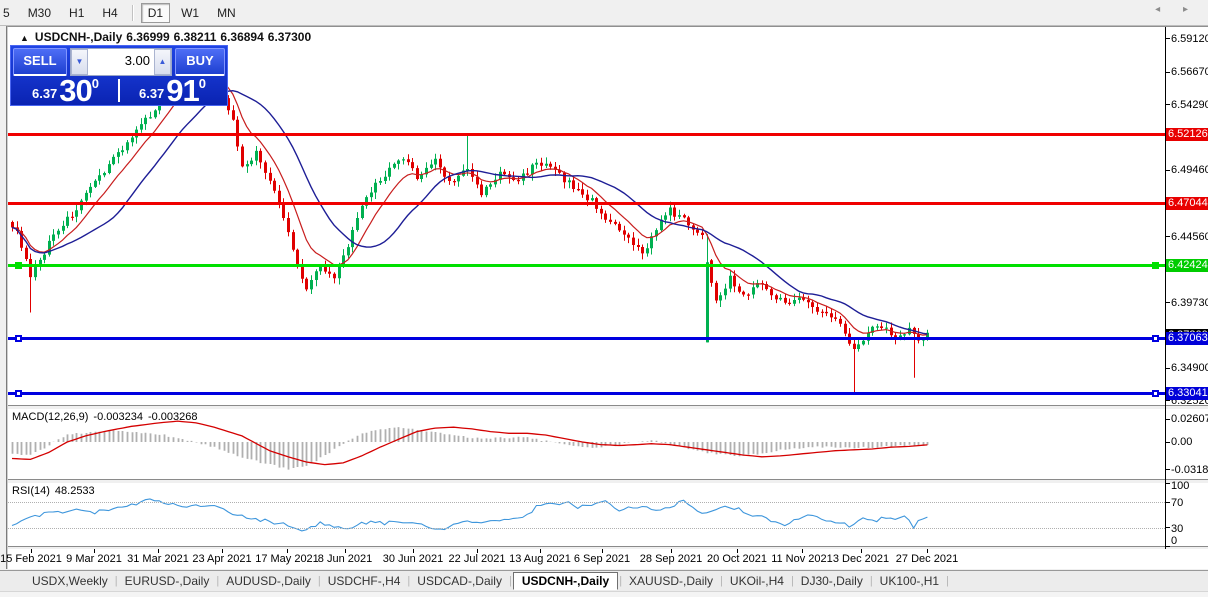  What do you see at coordinates (1182, 442) in the screenshot?
I see `macd-axis-label: 0.00` at bounding box center [1182, 442].